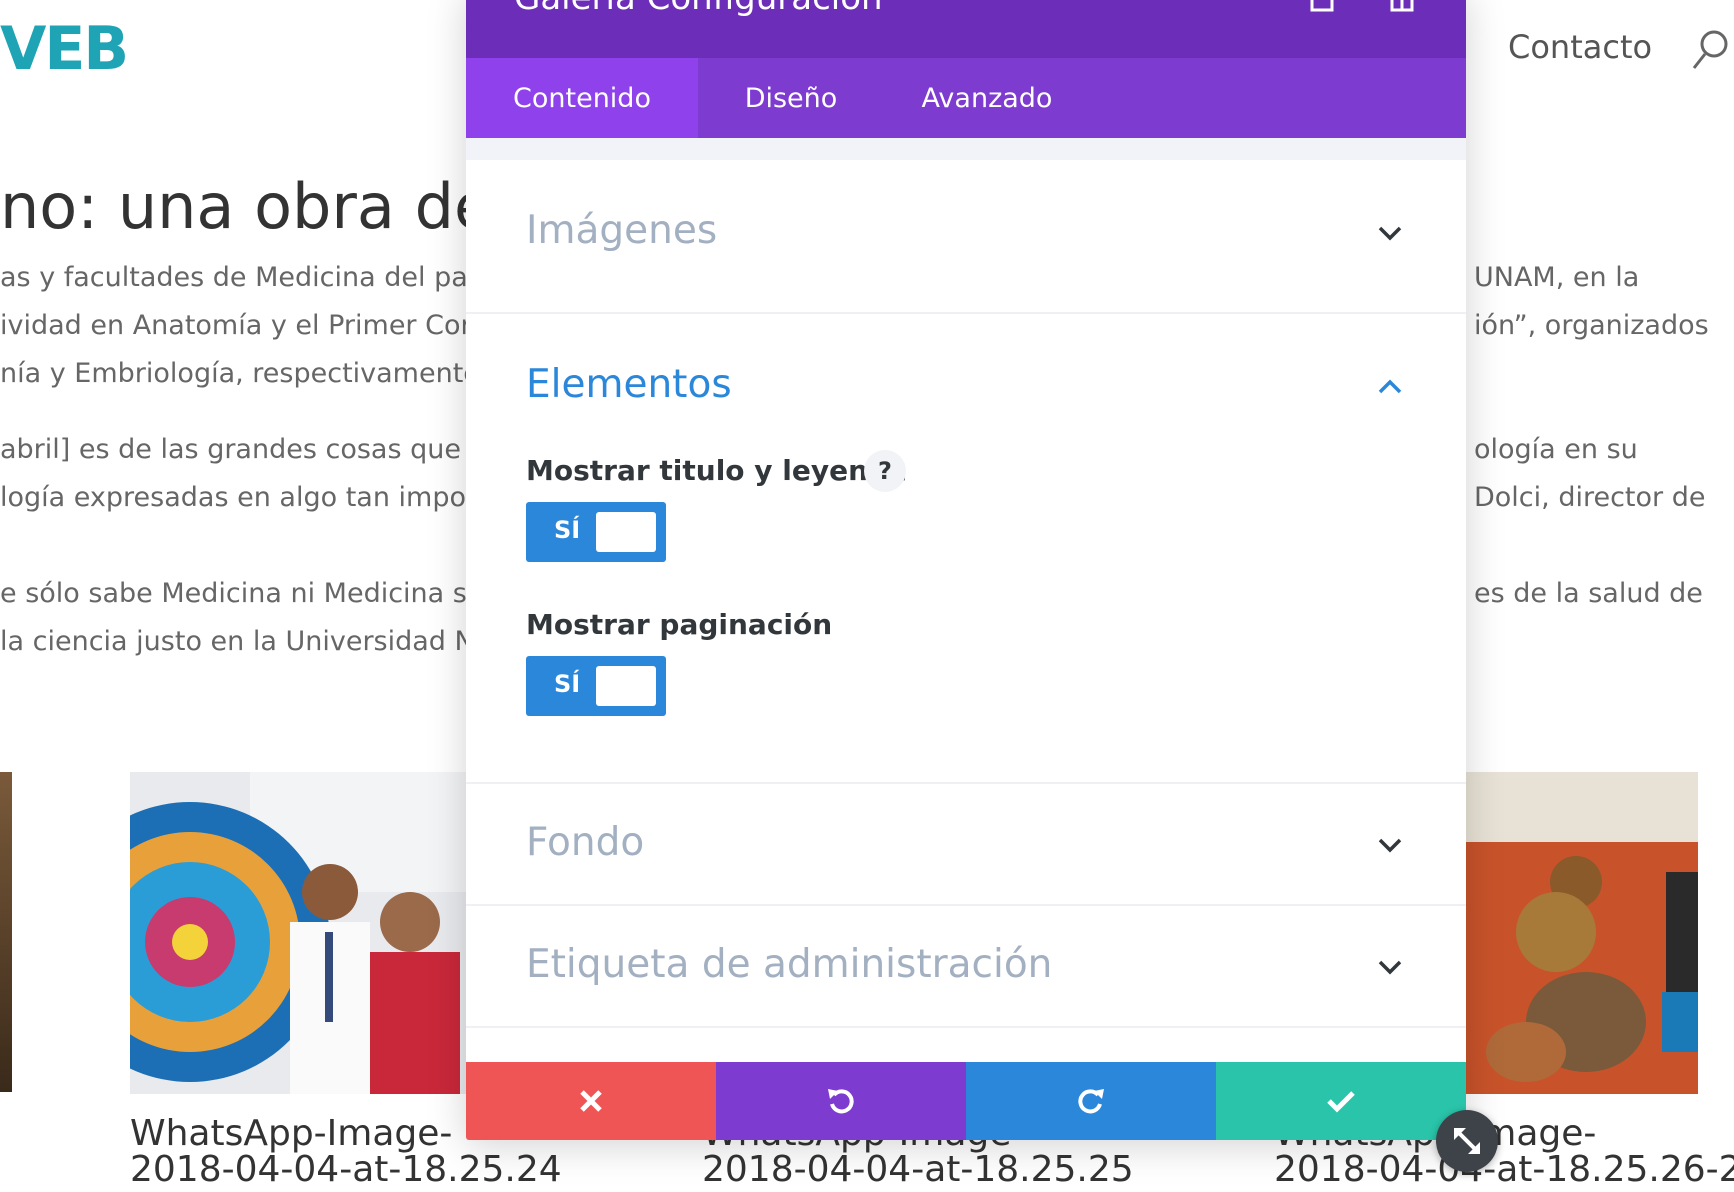 This screenshot has width=1734, height=1192. I want to click on section-background: Fondo, so click(966, 845).